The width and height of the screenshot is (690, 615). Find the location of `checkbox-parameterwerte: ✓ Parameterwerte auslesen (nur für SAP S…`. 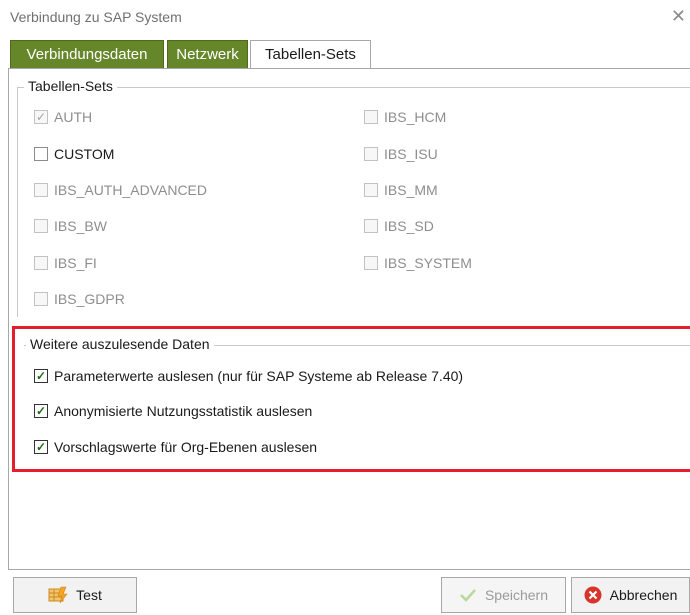

checkbox-parameterwerte: ✓ Parameterwerte auslesen (nur für SAP S… is located at coordinates (248, 376).